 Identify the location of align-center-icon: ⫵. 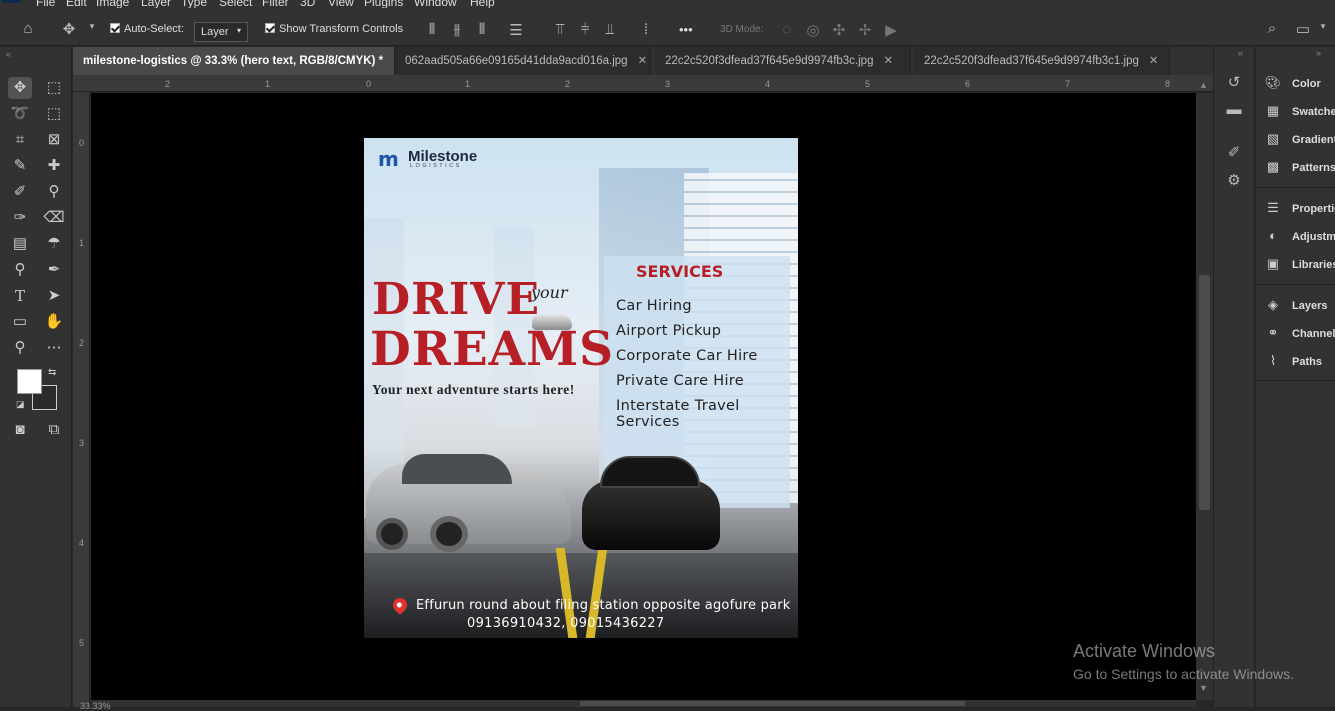
(457, 29).